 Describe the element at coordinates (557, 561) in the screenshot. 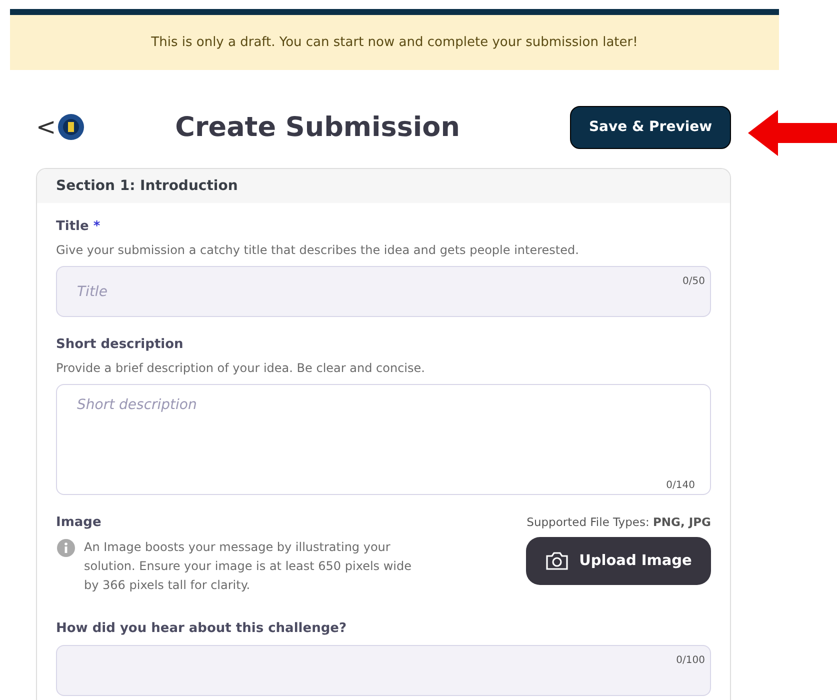

I see `camera-icon` at that location.